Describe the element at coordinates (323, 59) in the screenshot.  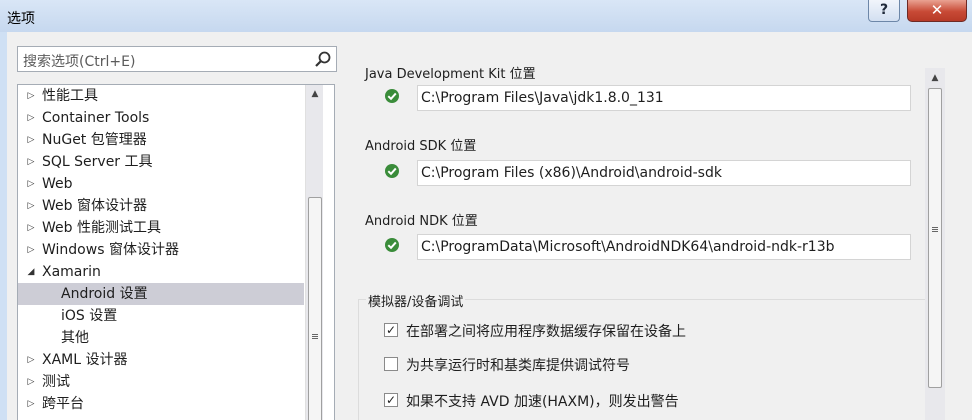
I see `search-icon` at that location.